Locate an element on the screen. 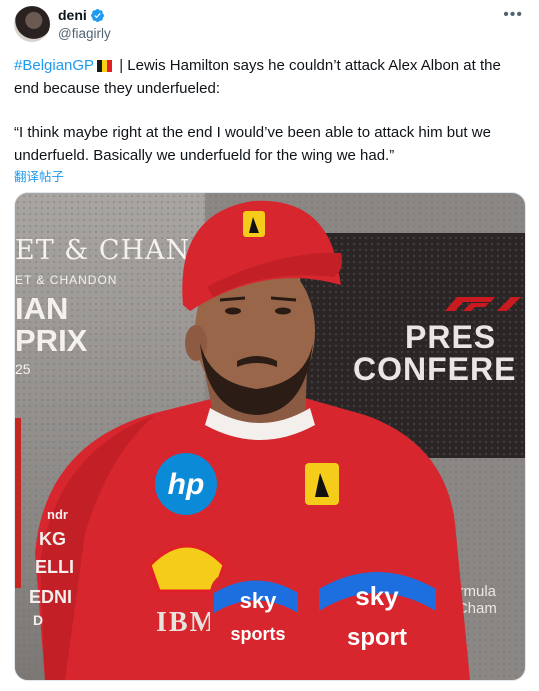 This screenshot has height=691, width=539. shirt-text: KG is located at coordinates (52, 539).